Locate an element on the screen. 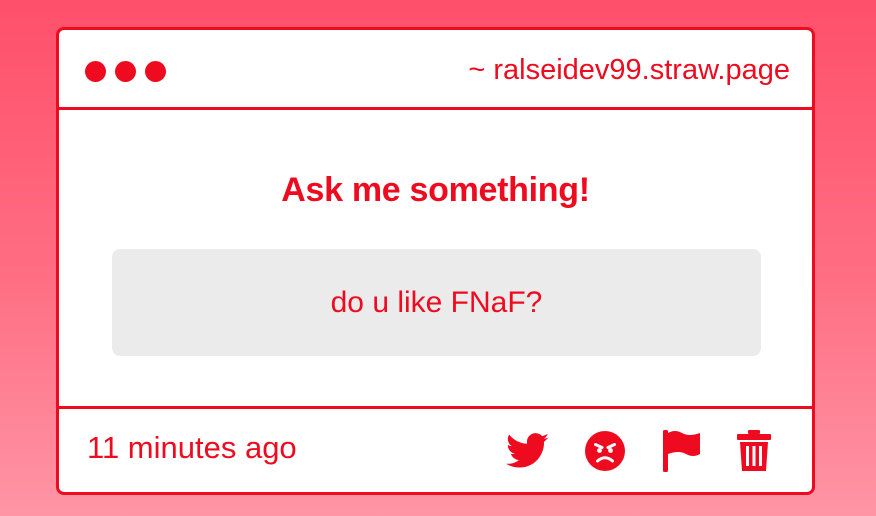 The image size is (876, 516). twitter-icon is located at coordinates (527, 450).